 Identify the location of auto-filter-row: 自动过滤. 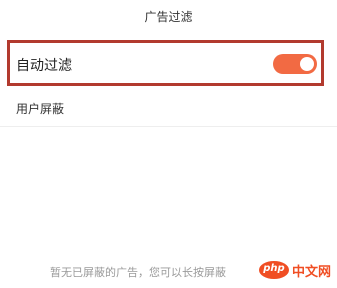
(165, 63).